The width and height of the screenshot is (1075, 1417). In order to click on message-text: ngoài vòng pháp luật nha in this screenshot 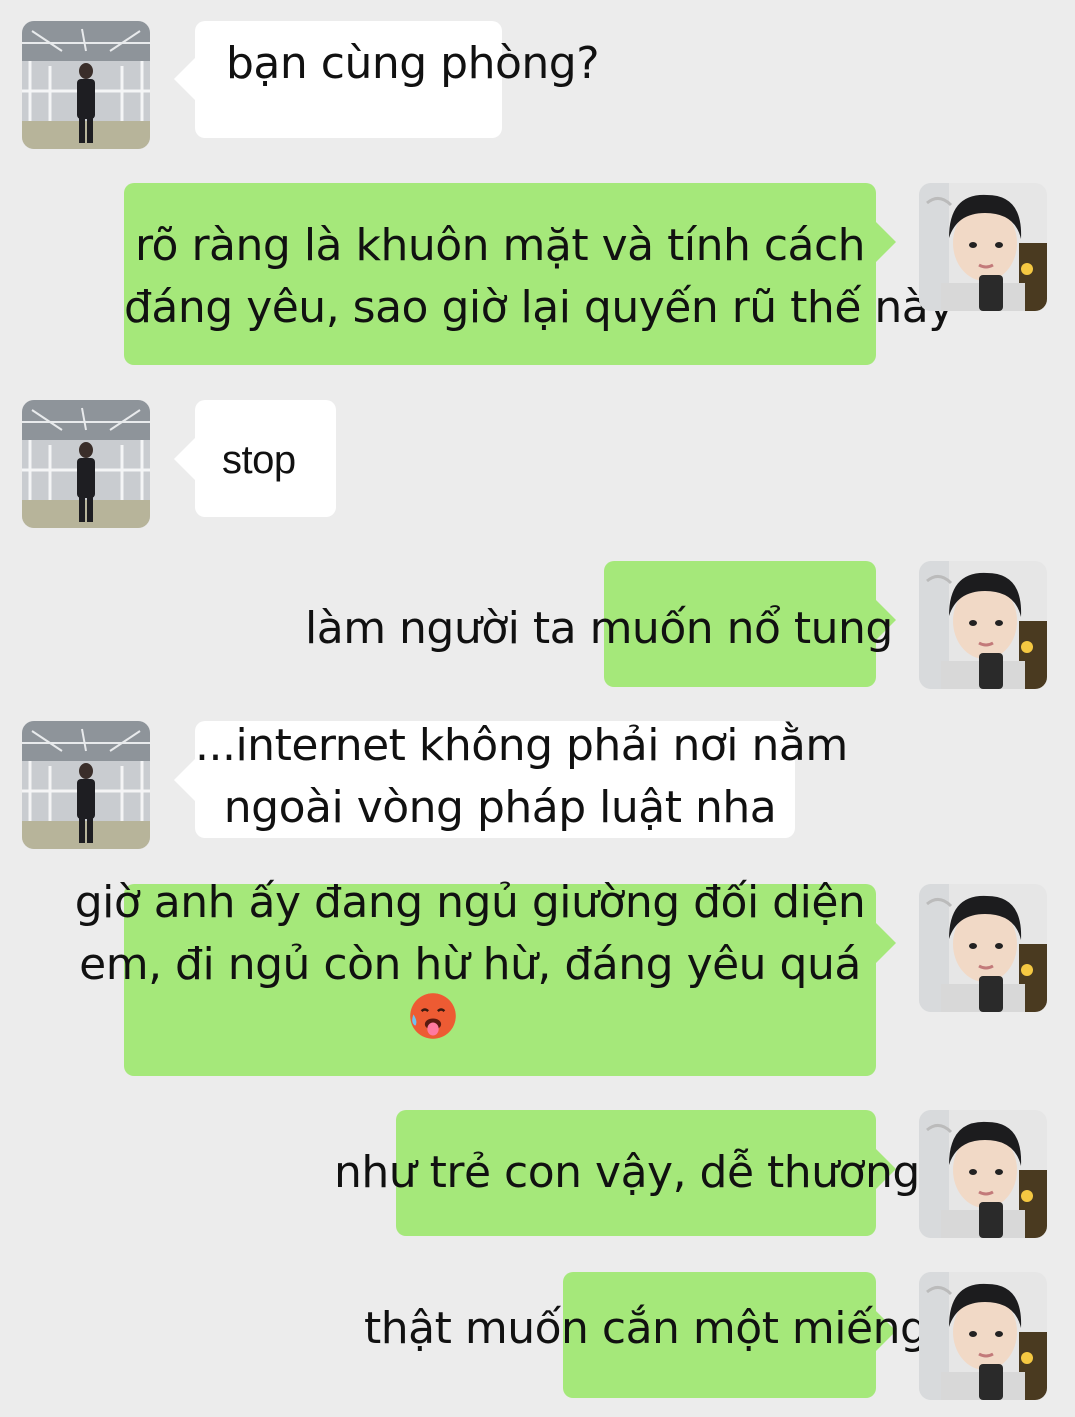, I will do `click(500, 807)`.